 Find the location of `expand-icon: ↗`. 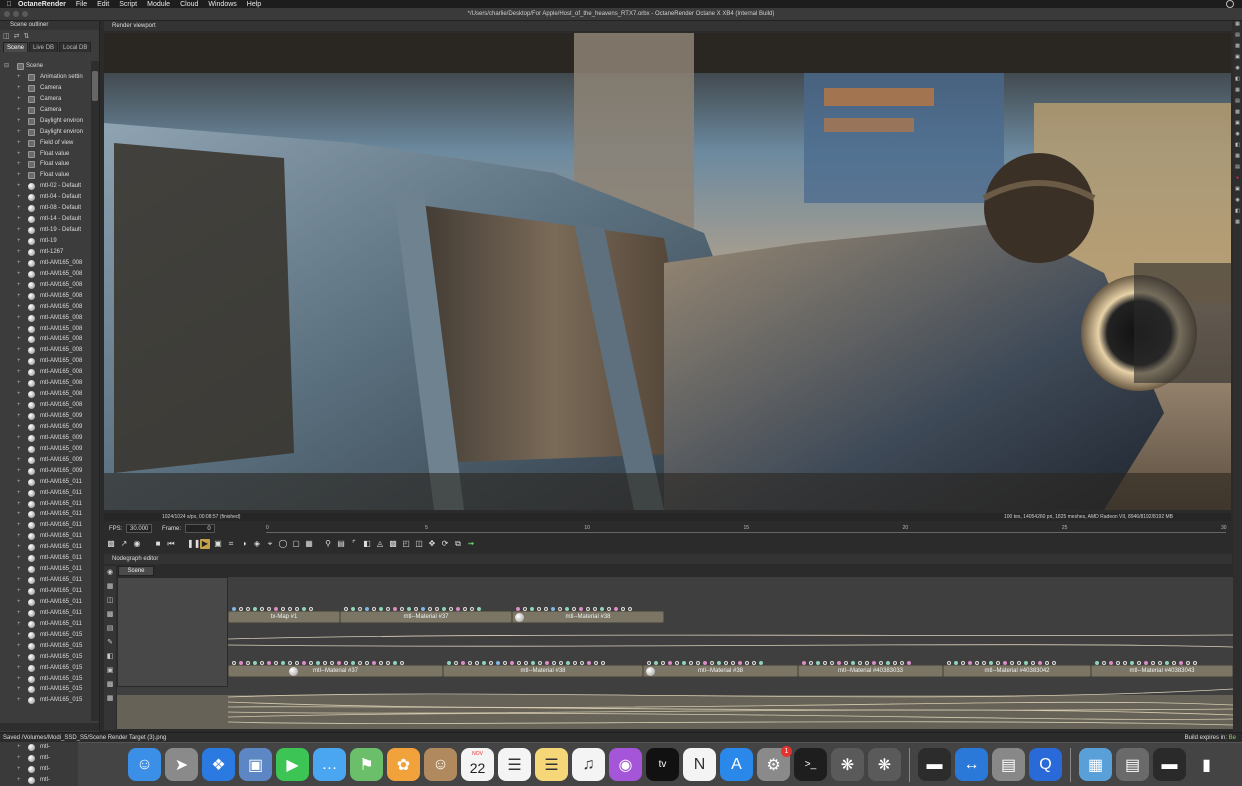

expand-icon: ↗ is located at coordinates (124, 544).